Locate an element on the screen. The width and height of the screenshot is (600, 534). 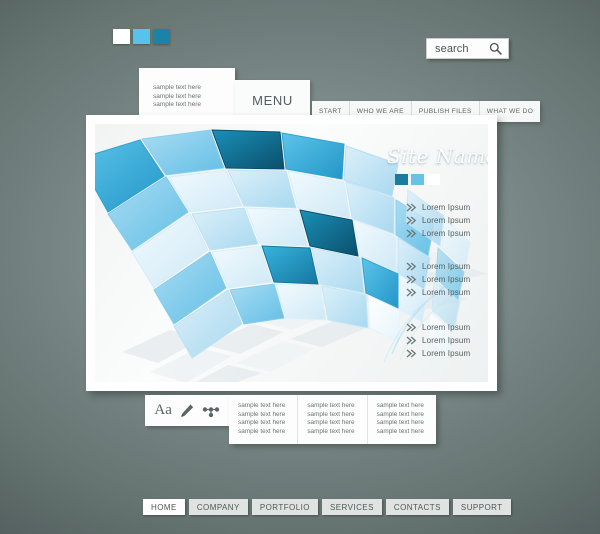
site-name-text: Site Name is located at coordinates (437, 156).